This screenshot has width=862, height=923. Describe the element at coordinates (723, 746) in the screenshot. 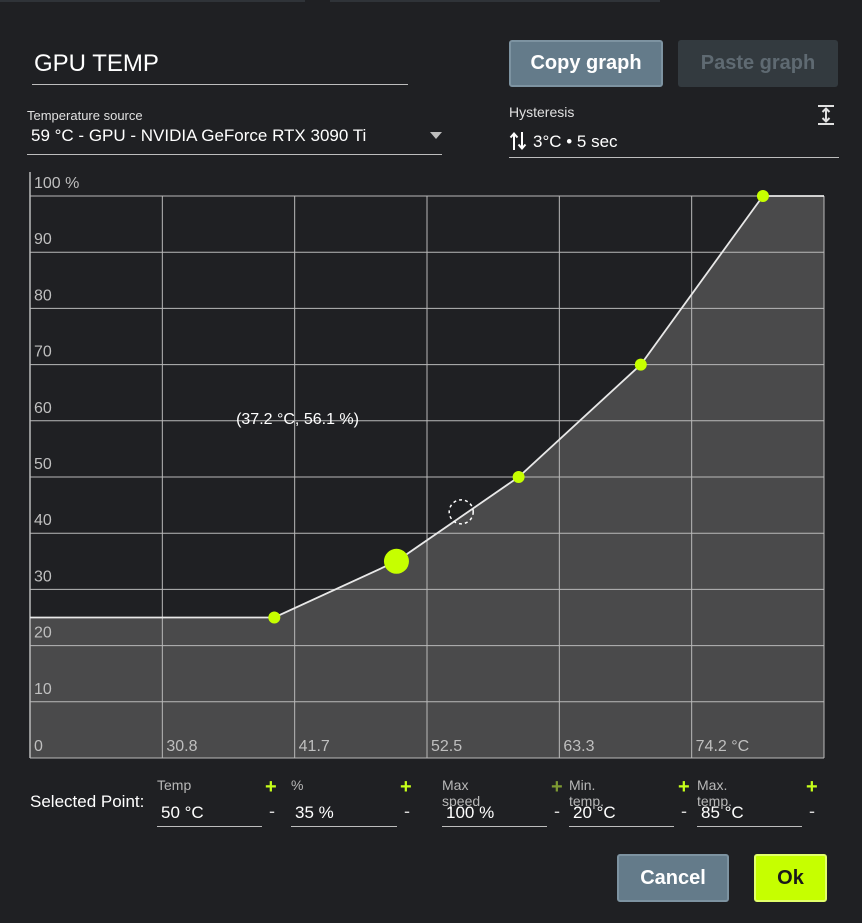

I see `x-tick-label: 74.2 °C` at that location.